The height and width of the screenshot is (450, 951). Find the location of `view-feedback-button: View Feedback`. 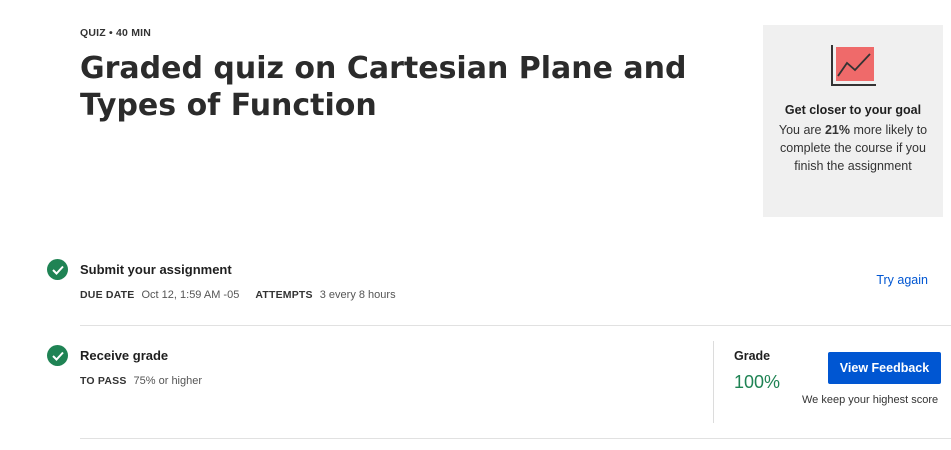

view-feedback-button: View Feedback is located at coordinates (884, 368).